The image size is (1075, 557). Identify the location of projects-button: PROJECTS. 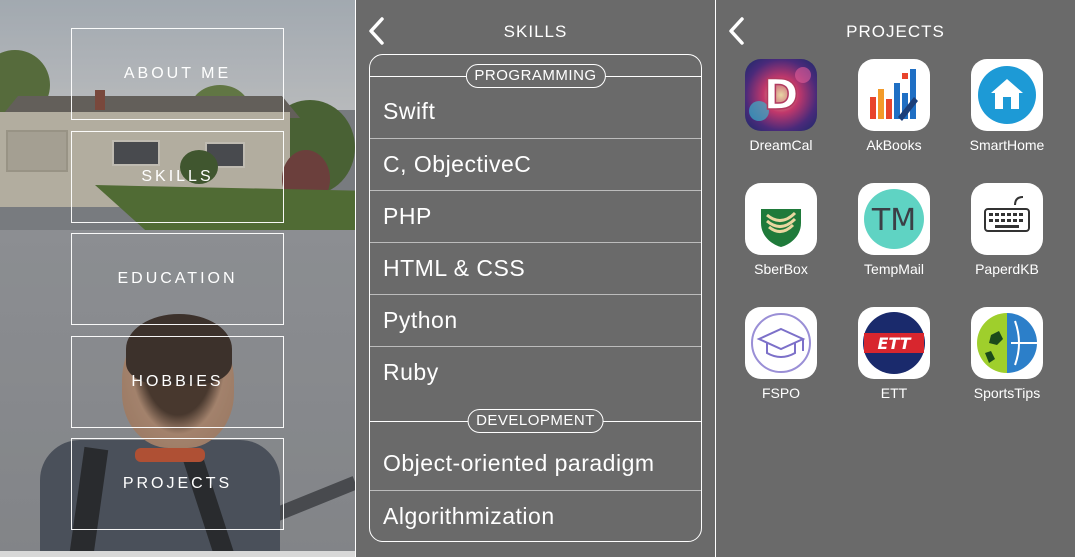
(177, 484).